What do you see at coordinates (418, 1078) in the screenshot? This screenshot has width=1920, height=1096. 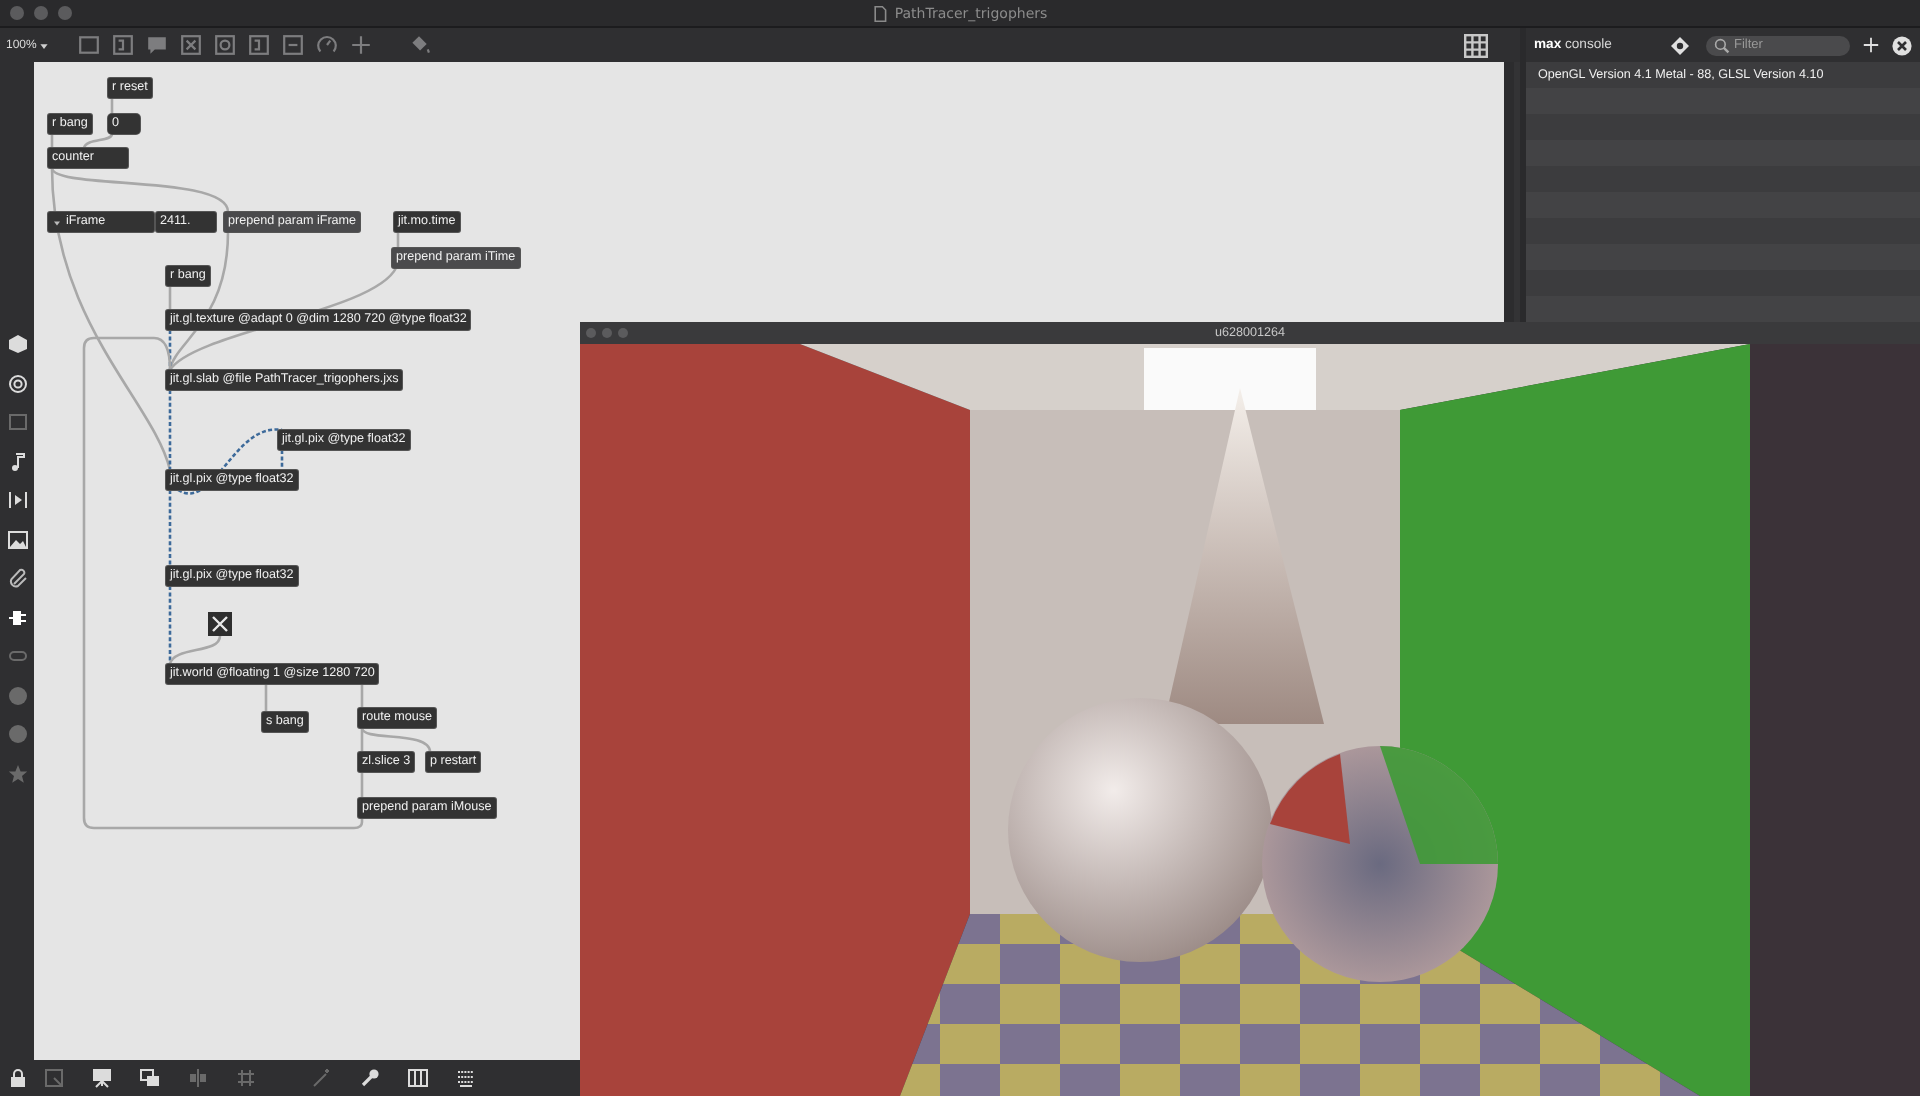 I see `piano-icon` at bounding box center [418, 1078].